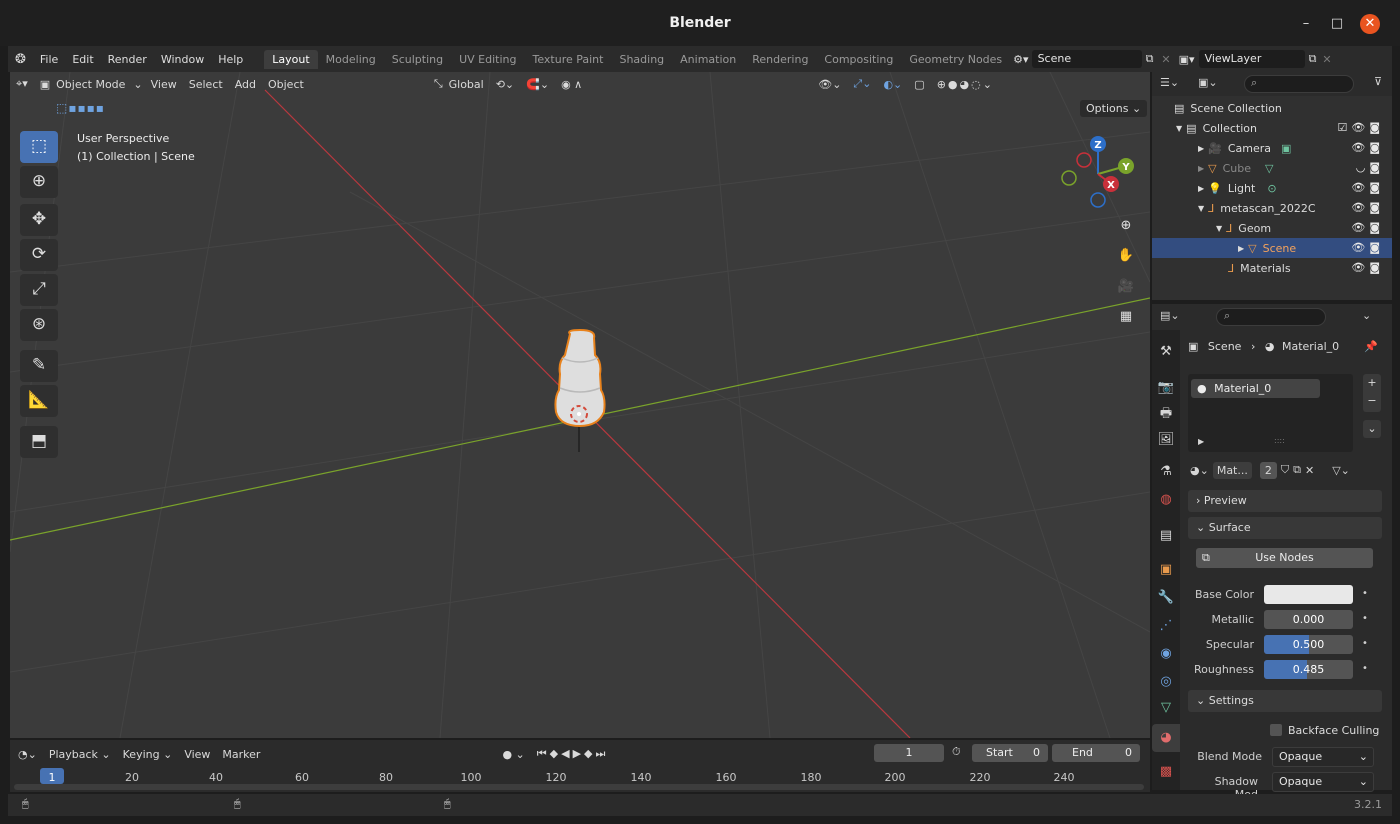 The width and height of the screenshot is (1400, 824). What do you see at coordinates (39, 220) in the screenshot?
I see `move-tool-icon: ✥` at bounding box center [39, 220].